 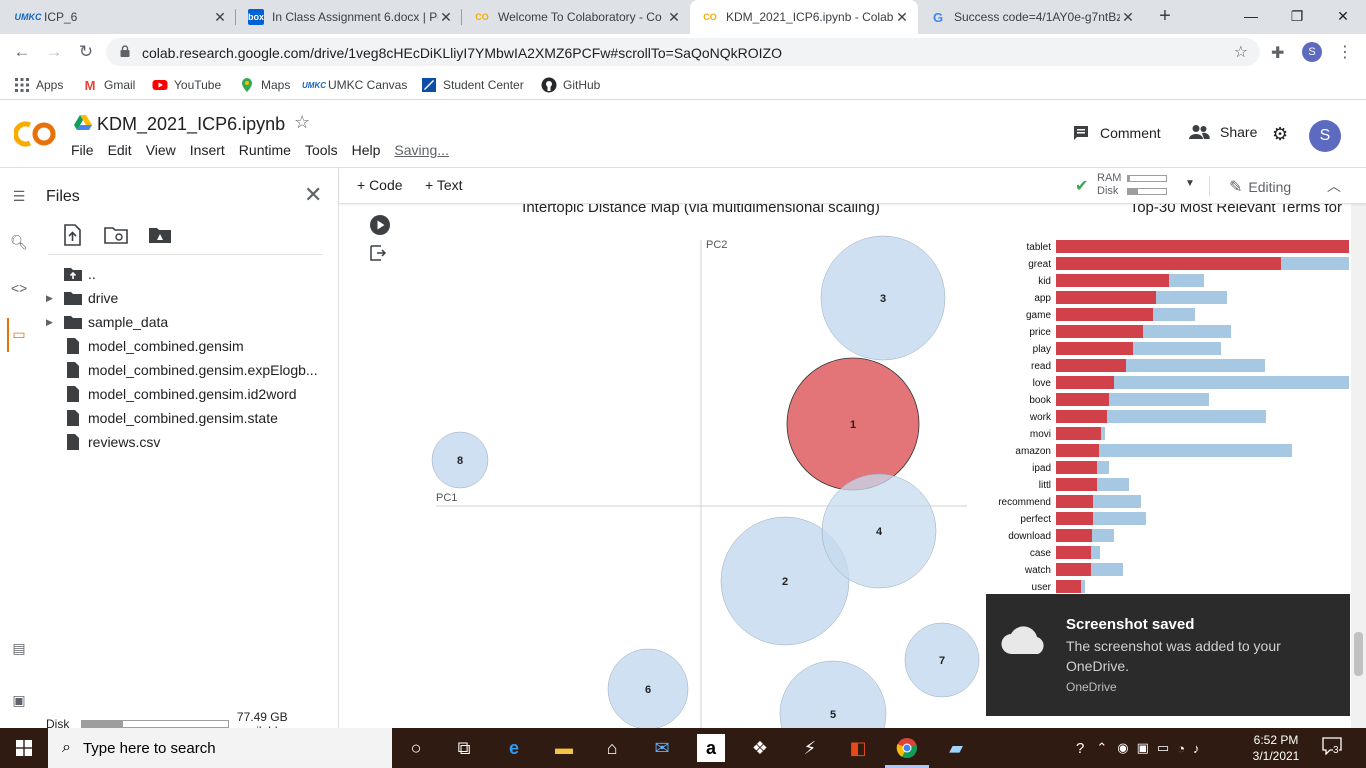 I want to click on term-label: work, so click(x=1040, y=417).